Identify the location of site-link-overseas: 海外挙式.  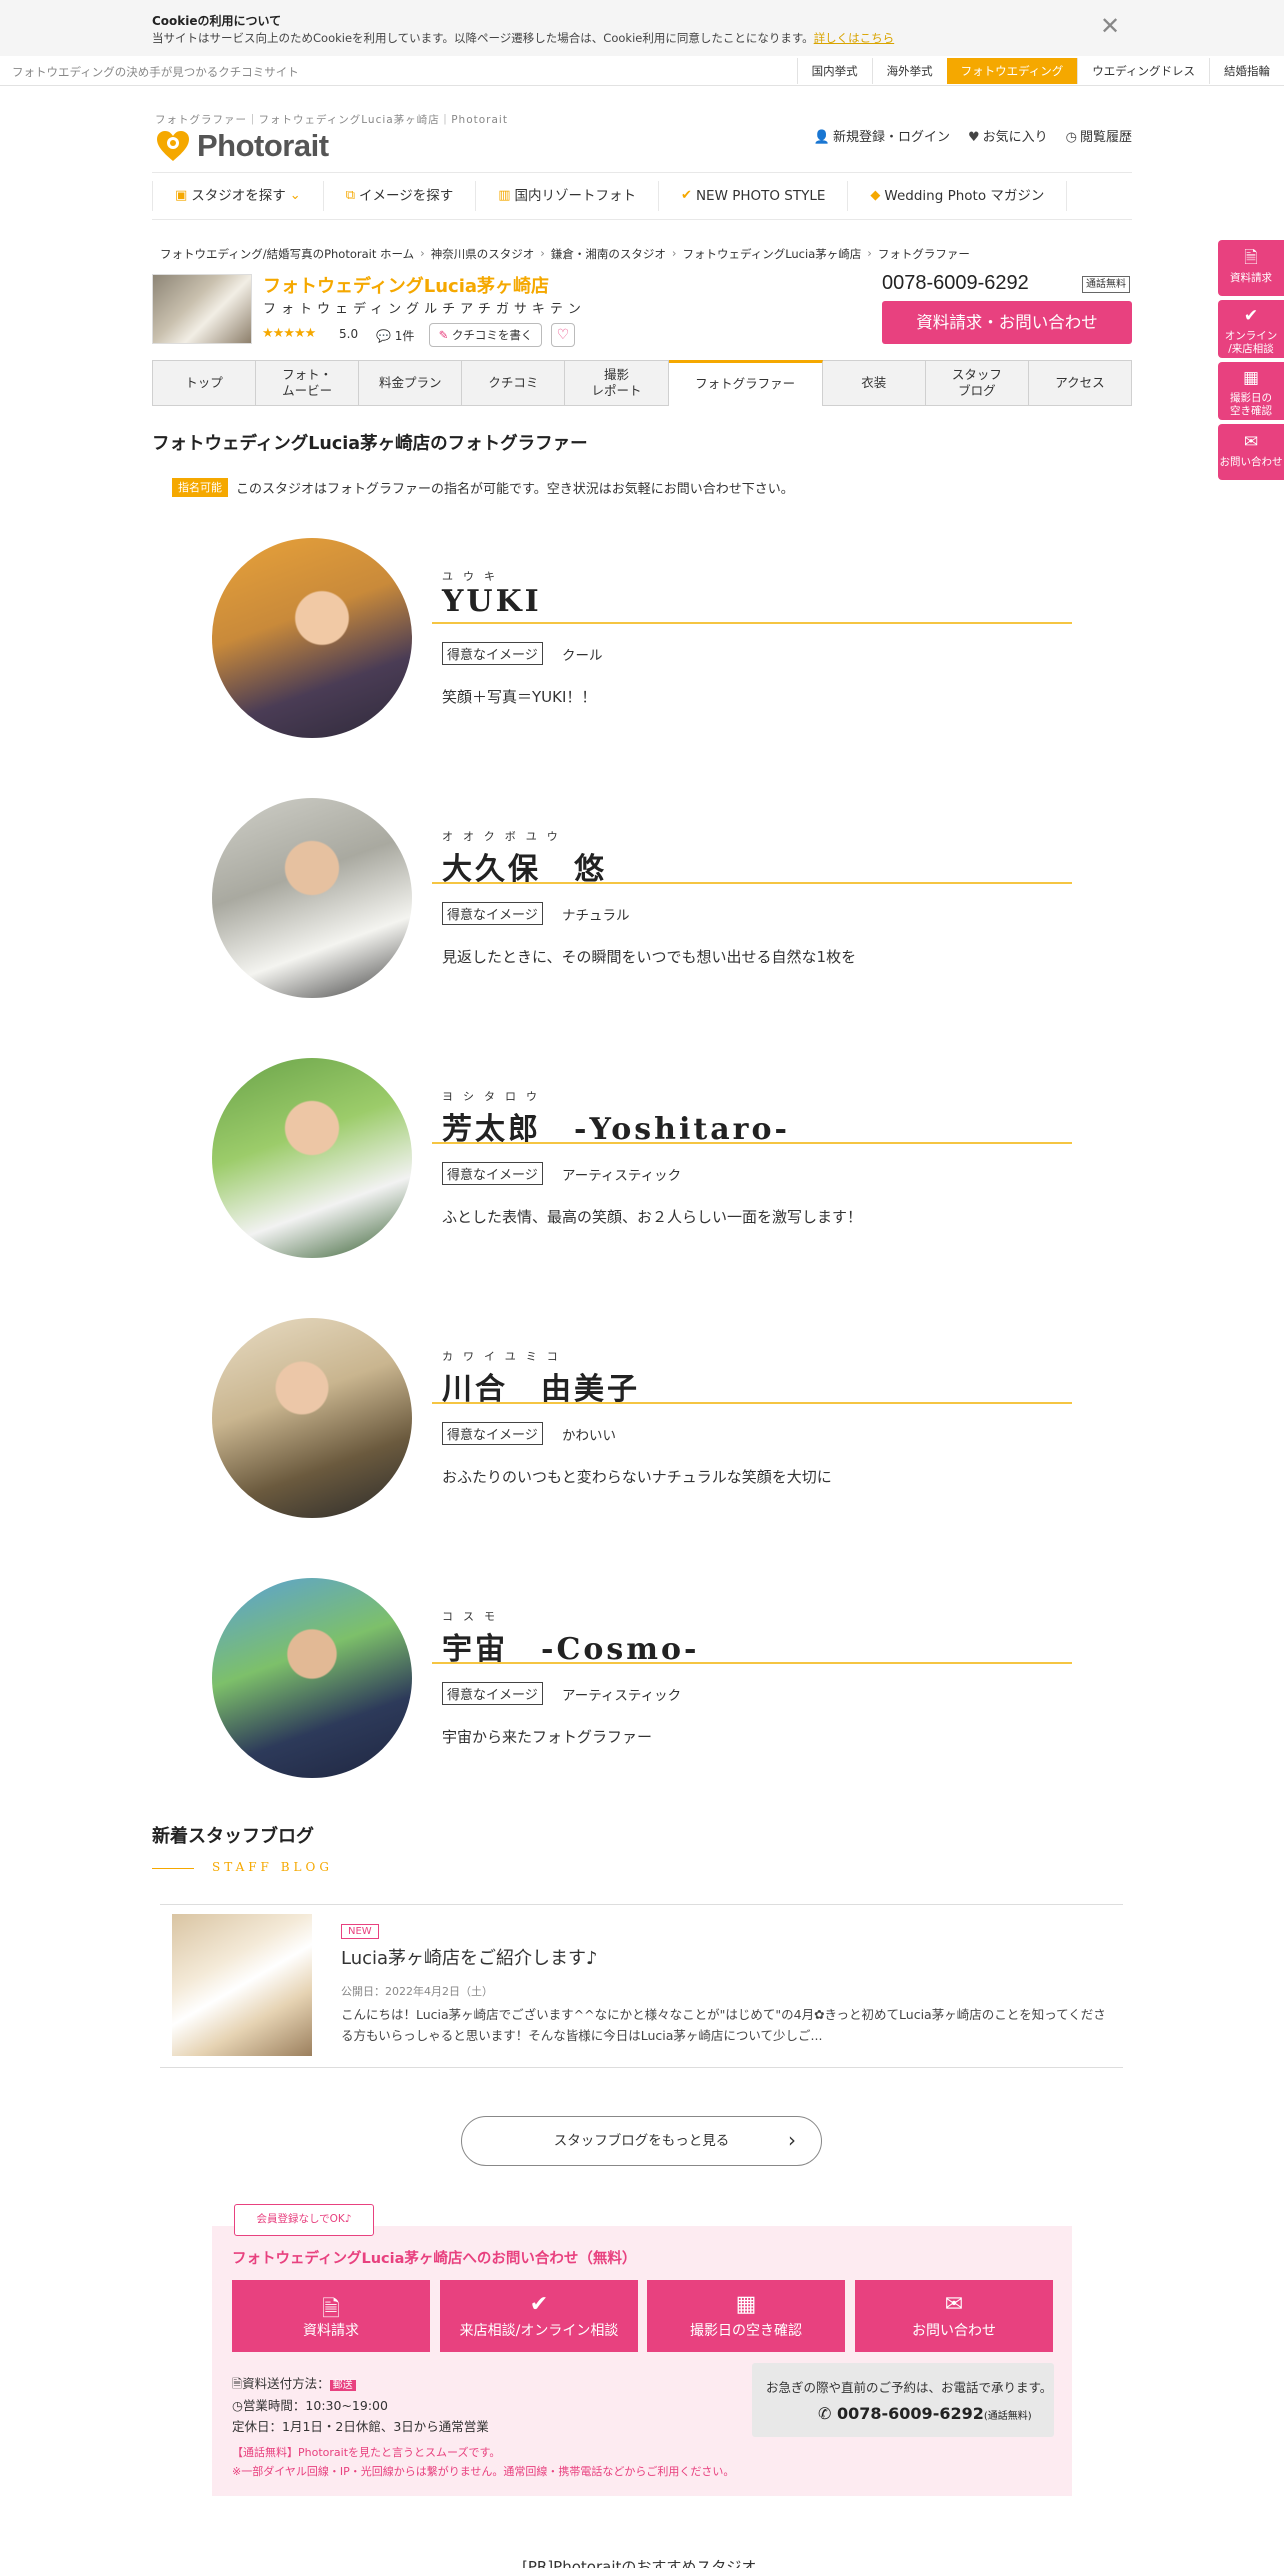
(909, 71).